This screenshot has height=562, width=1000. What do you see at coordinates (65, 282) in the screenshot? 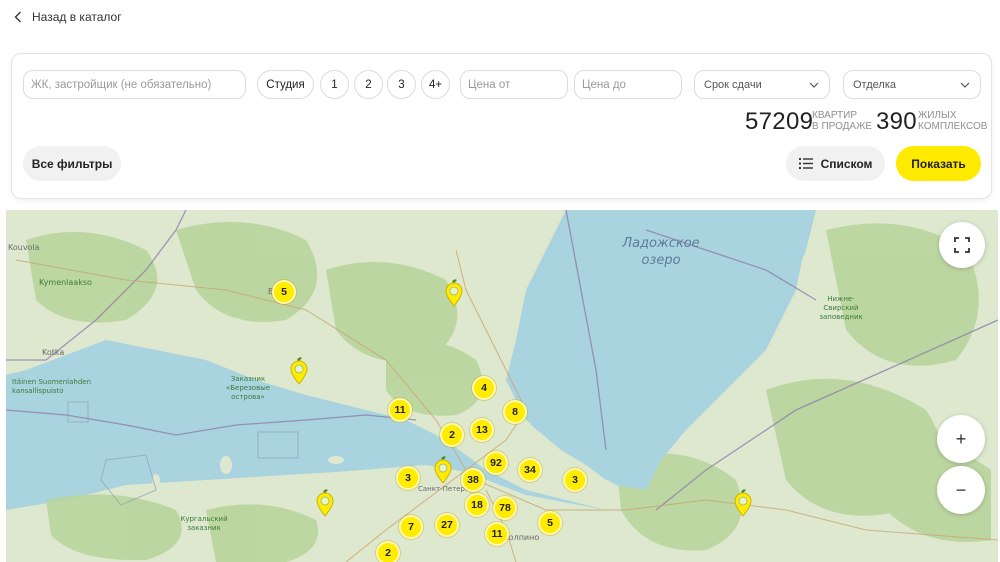
I see `kymenlaakso-label: Kymenlaakso` at bounding box center [65, 282].